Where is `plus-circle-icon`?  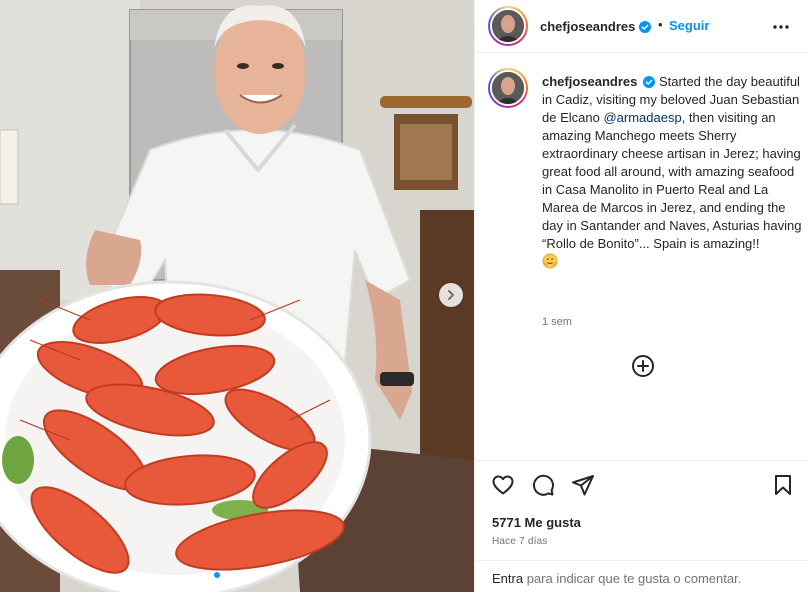 plus-circle-icon is located at coordinates (643, 366).